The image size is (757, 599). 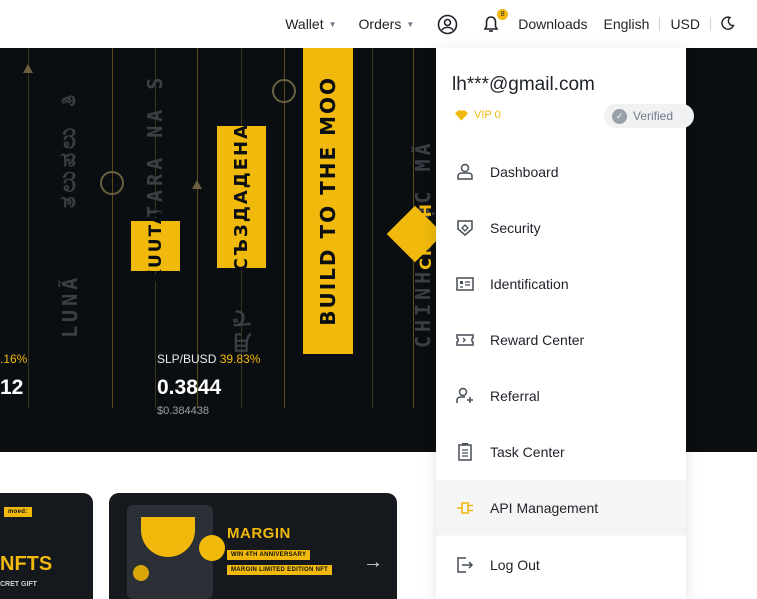 I want to click on nav-orders: Orders ▼, so click(x=387, y=24).